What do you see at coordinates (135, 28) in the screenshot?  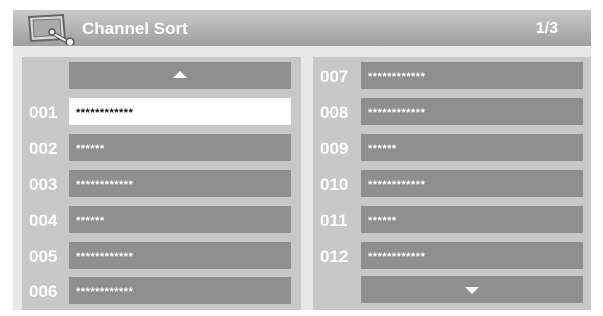 I see `page-title: Channel Sort` at bounding box center [135, 28].